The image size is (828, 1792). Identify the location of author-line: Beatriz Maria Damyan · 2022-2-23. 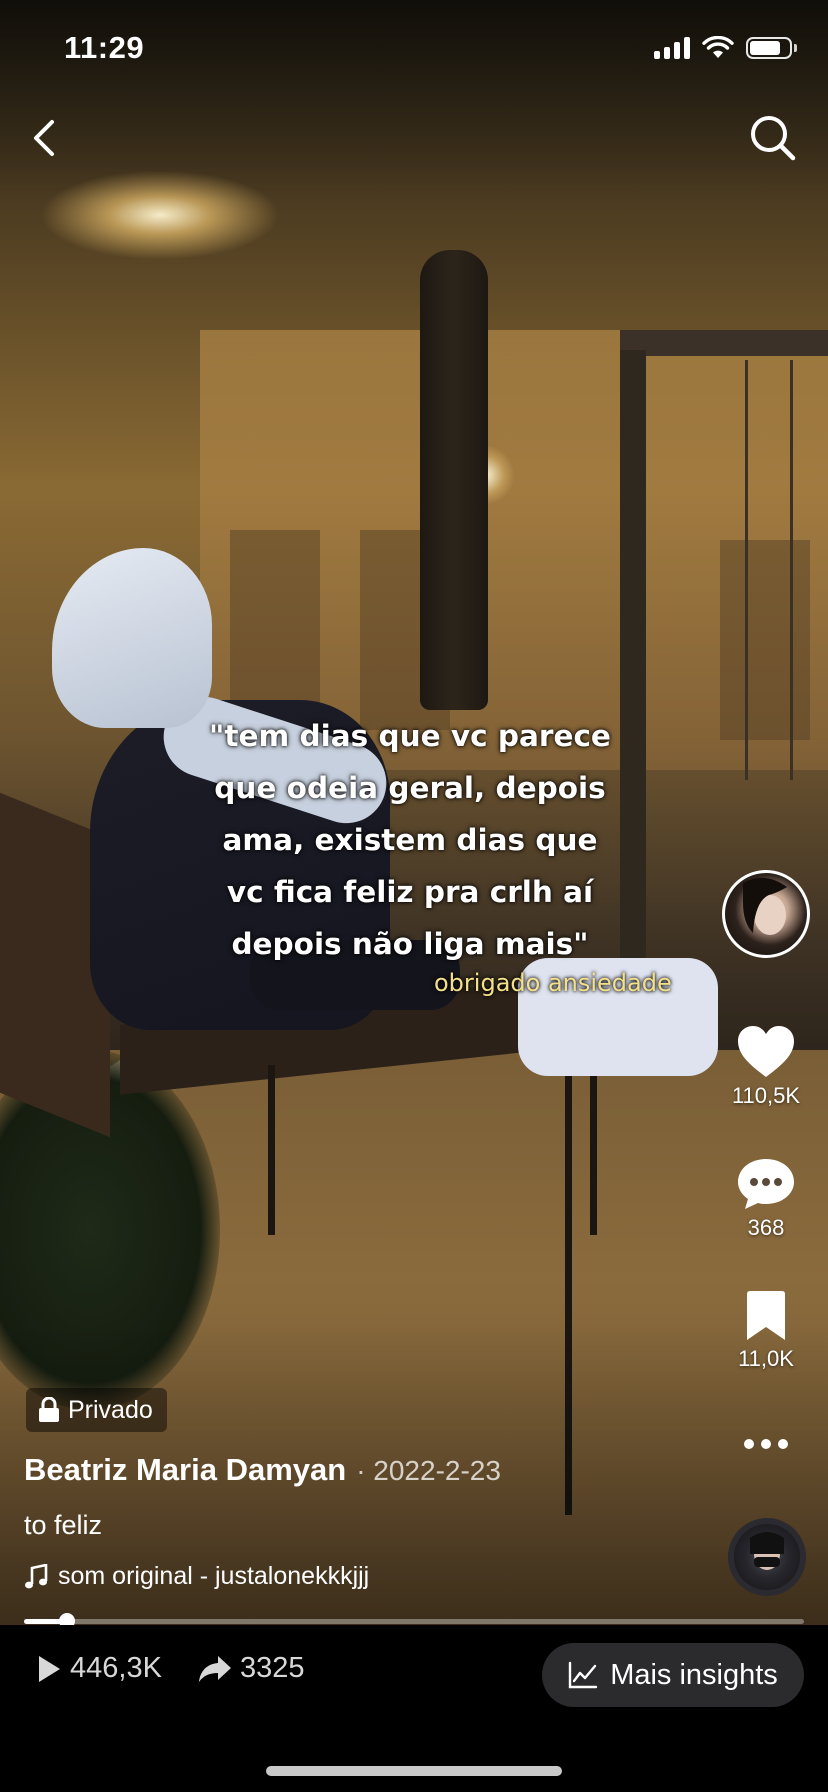
(262, 1470).